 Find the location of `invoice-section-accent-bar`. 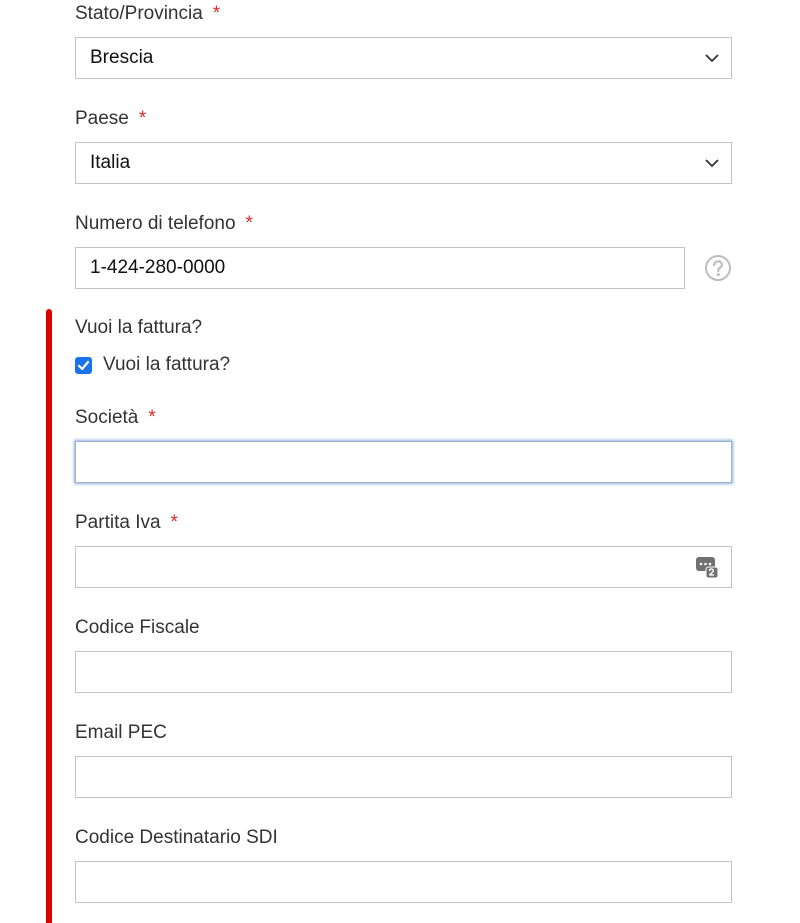

invoice-section-accent-bar is located at coordinates (49, 616).